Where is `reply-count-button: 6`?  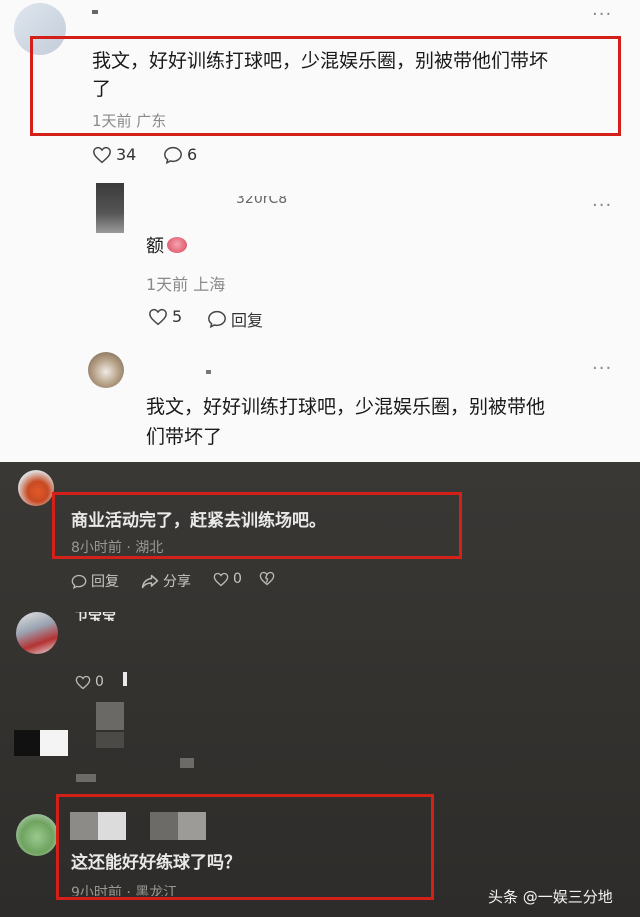 reply-count-button: 6 is located at coordinates (180, 154).